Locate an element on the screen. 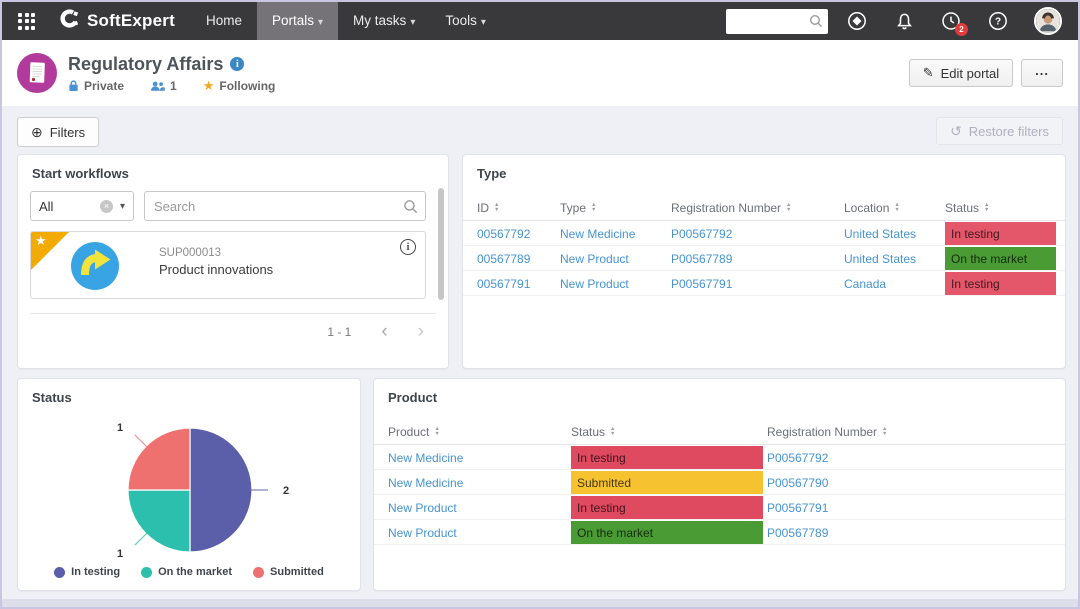  legend-dot-icon is located at coordinates (259, 572).